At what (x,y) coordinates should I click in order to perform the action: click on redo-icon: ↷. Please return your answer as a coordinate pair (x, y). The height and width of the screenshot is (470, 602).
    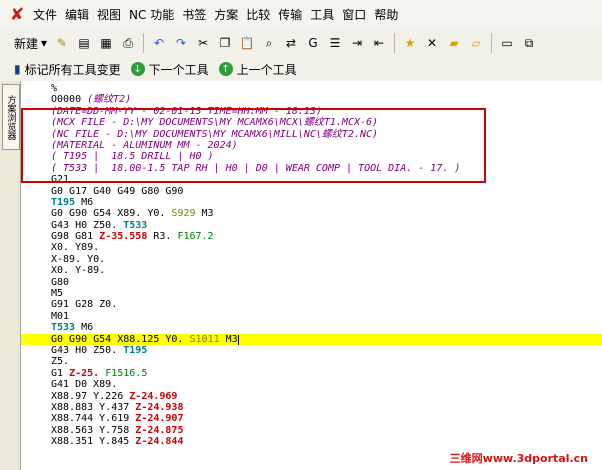
    Looking at the image, I should click on (181, 43).